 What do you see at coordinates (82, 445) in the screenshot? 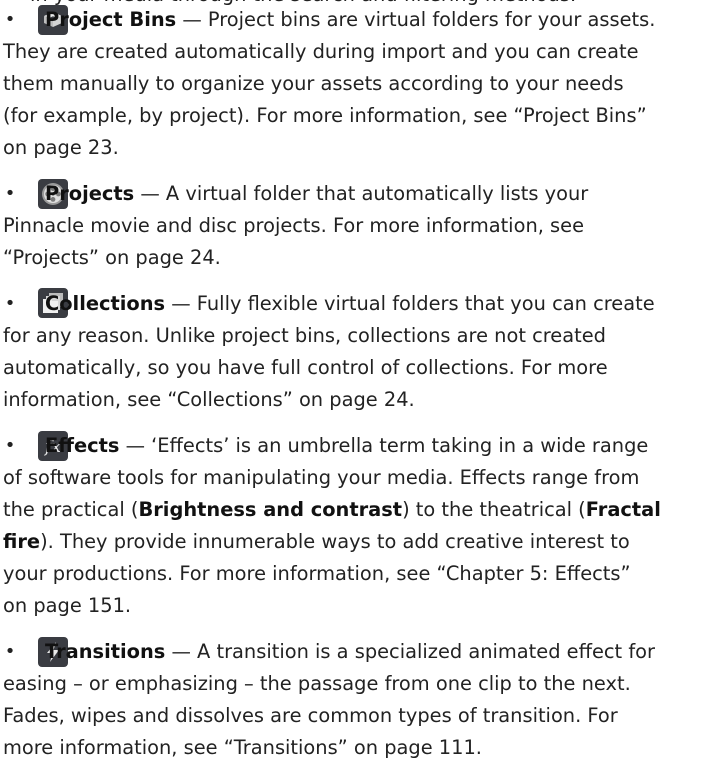
I see `item-title: Effects` at bounding box center [82, 445].